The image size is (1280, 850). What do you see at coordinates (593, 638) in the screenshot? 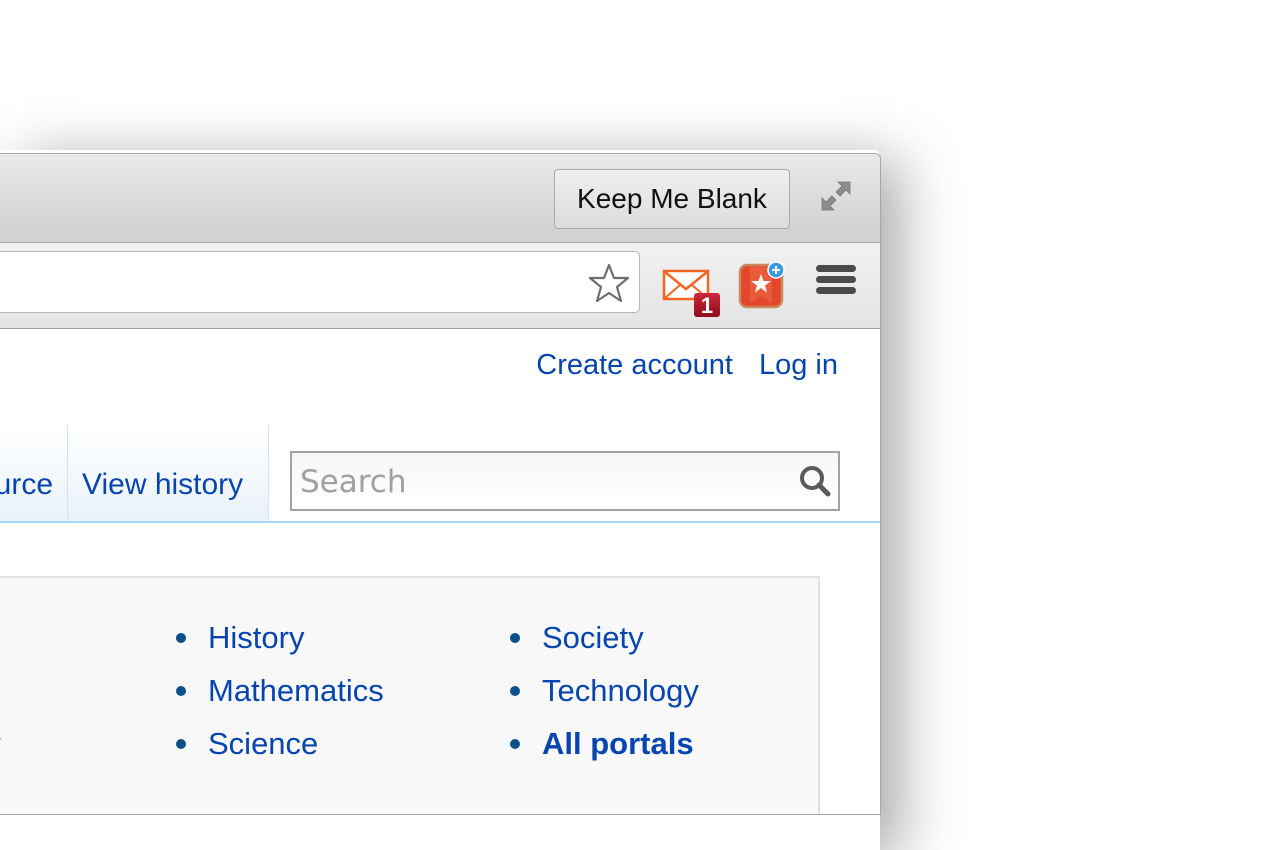
I see `portal-link-society: Society` at bounding box center [593, 638].